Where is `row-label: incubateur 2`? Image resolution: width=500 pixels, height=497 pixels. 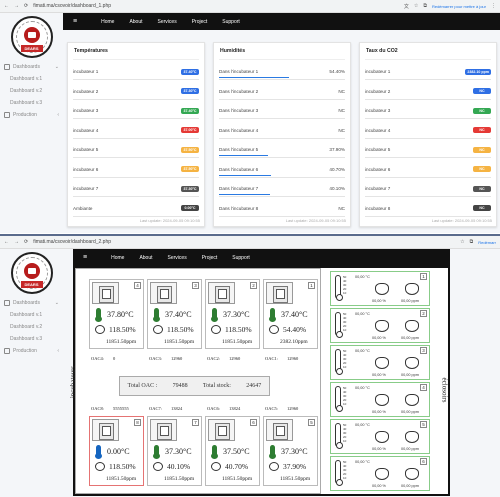 row-label: incubateur 2 is located at coordinates (86, 91).